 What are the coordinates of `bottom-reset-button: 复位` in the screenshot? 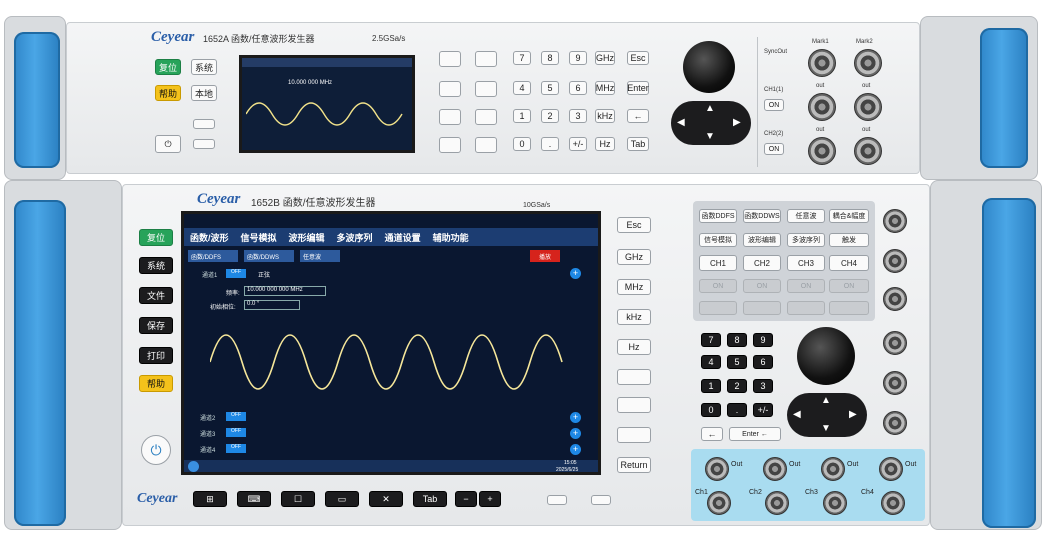 It's located at (156, 237).